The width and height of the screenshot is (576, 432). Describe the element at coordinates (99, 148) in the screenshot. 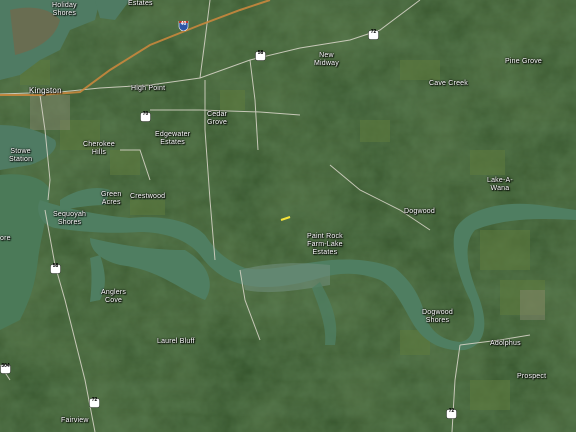

I see `place-label-cherokee-hills: Cherokee Hills` at that location.